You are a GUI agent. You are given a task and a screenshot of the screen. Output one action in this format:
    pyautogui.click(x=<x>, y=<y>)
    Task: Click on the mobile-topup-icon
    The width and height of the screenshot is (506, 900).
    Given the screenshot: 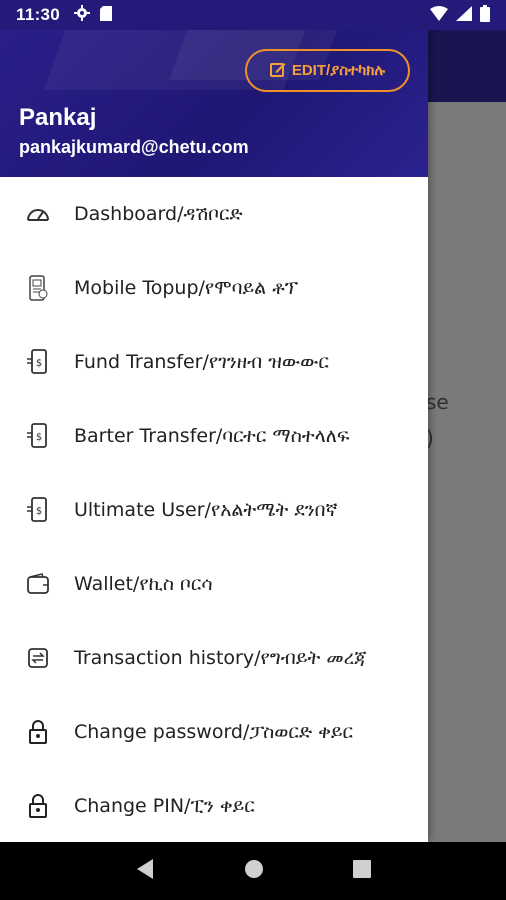 What is the action you would take?
    pyautogui.click(x=38, y=288)
    